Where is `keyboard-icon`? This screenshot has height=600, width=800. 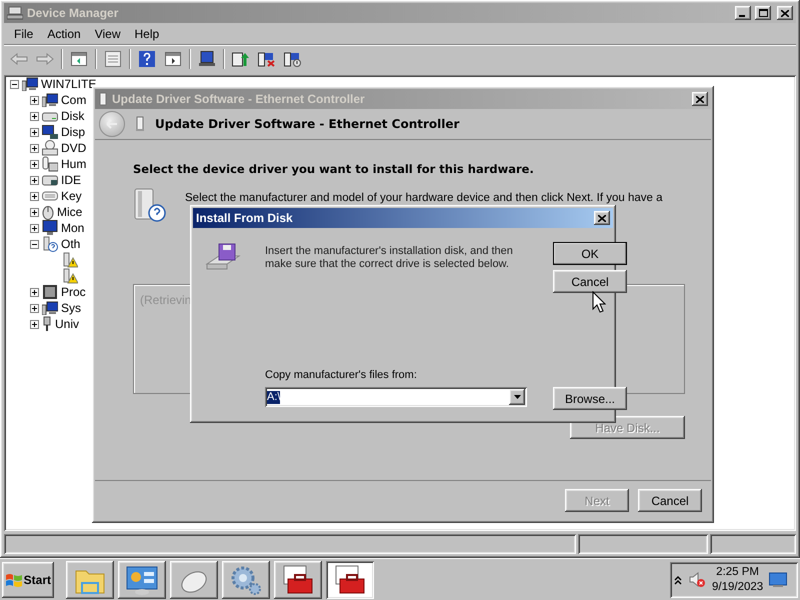 keyboard-icon is located at coordinates (50, 196).